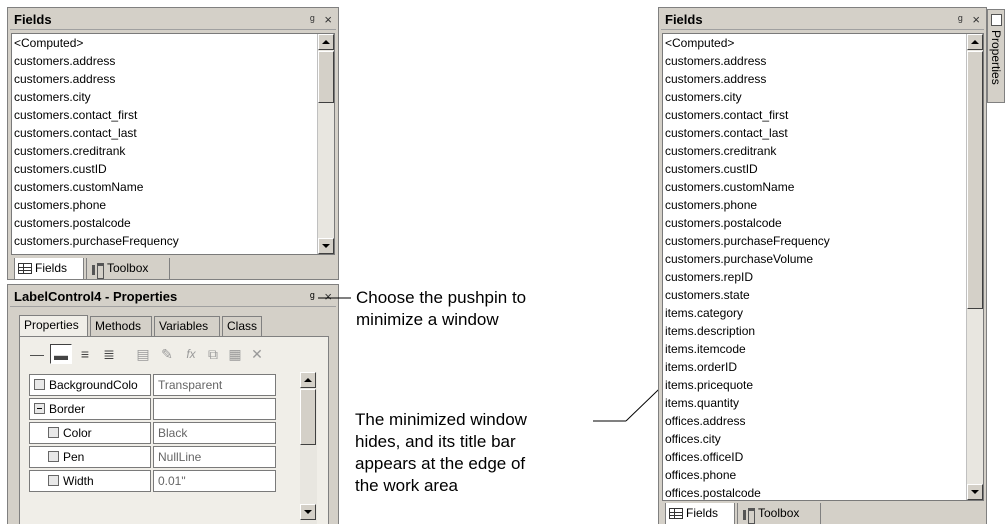 The width and height of the screenshot is (1005, 524). Describe the element at coordinates (823, 403) in the screenshot. I see `list-item: items.quantity` at that location.